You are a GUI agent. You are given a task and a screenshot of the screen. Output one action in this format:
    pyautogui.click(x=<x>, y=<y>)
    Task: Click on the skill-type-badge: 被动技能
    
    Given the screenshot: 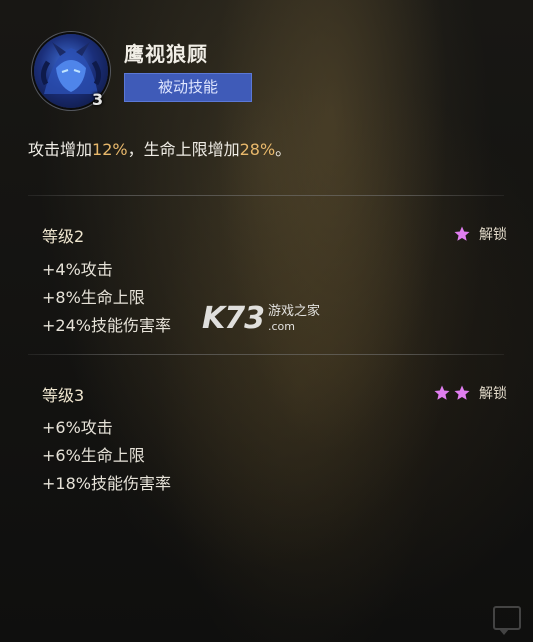 What is the action you would take?
    pyautogui.click(x=188, y=87)
    